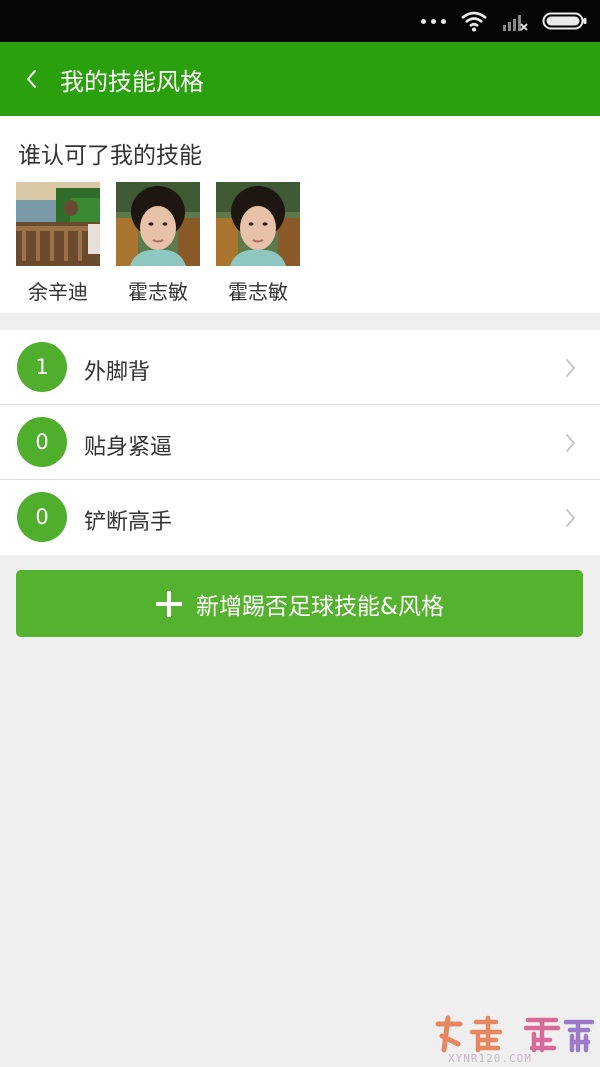  Describe the element at coordinates (58, 292) in the screenshot. I see `endorser-name: 余辛迪` at that location.